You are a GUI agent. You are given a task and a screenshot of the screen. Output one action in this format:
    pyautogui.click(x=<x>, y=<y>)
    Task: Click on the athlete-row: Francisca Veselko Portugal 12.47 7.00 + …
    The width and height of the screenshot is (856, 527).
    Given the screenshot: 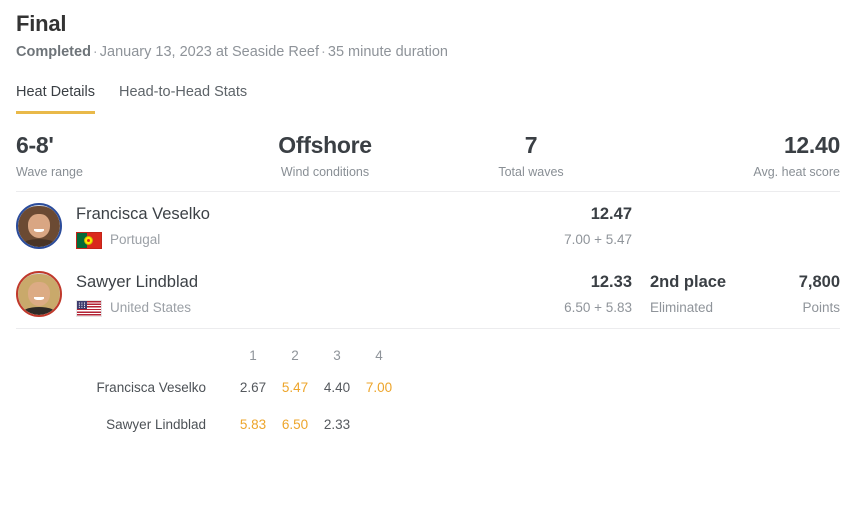 What is the action you would take?
    pyautogui.click(x=428, y=226)
    